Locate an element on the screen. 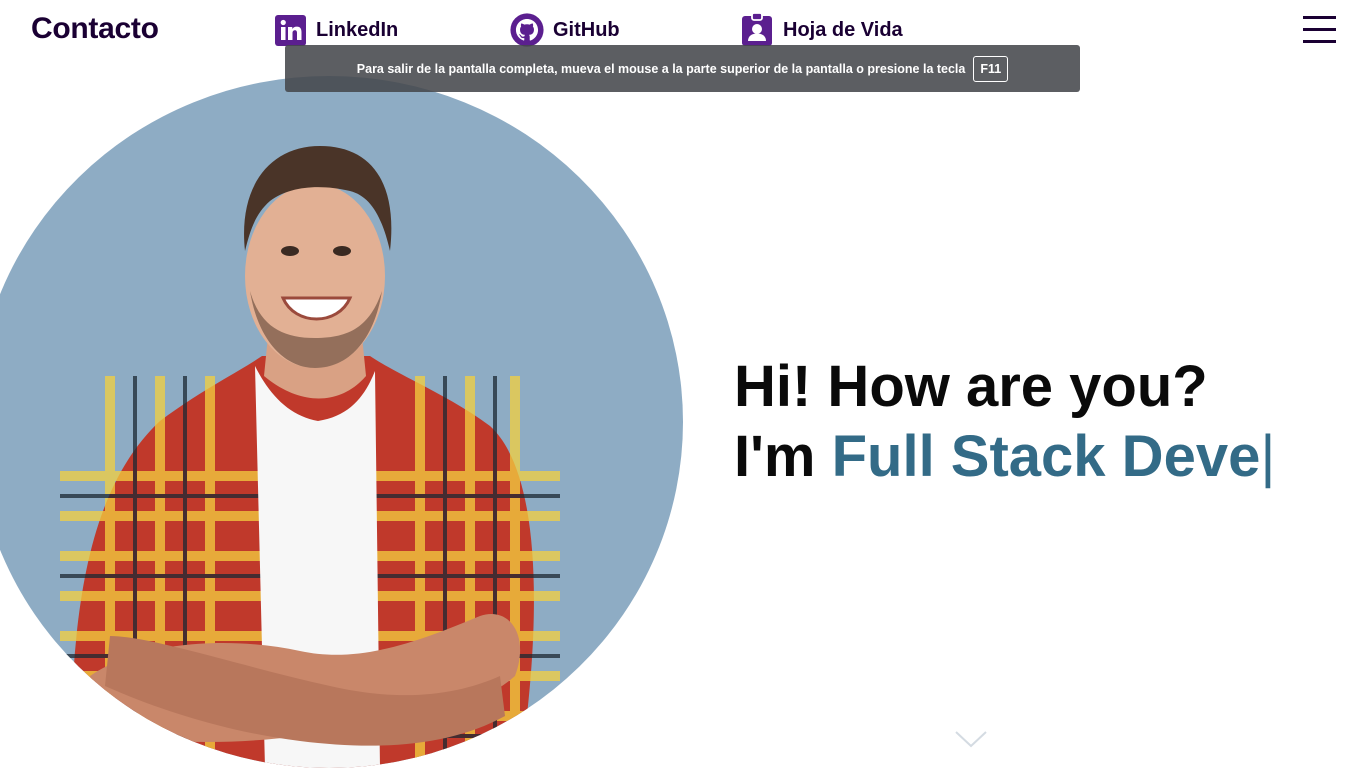  nav-link-label: Hoja de Vida is located at coordinates (843, 29).